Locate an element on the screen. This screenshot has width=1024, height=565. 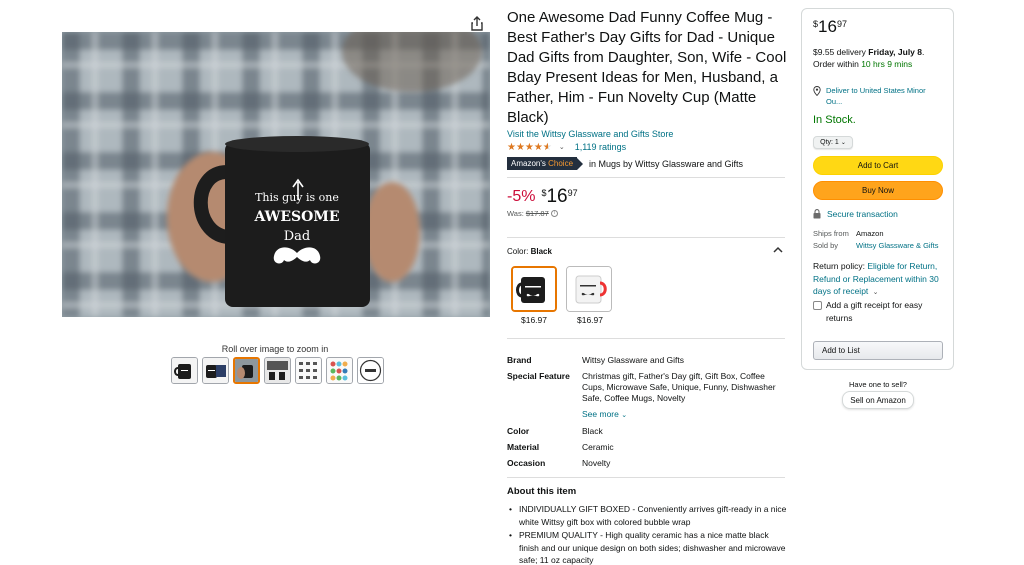
spec-value-color: Black is located at coordinates (592, 431).